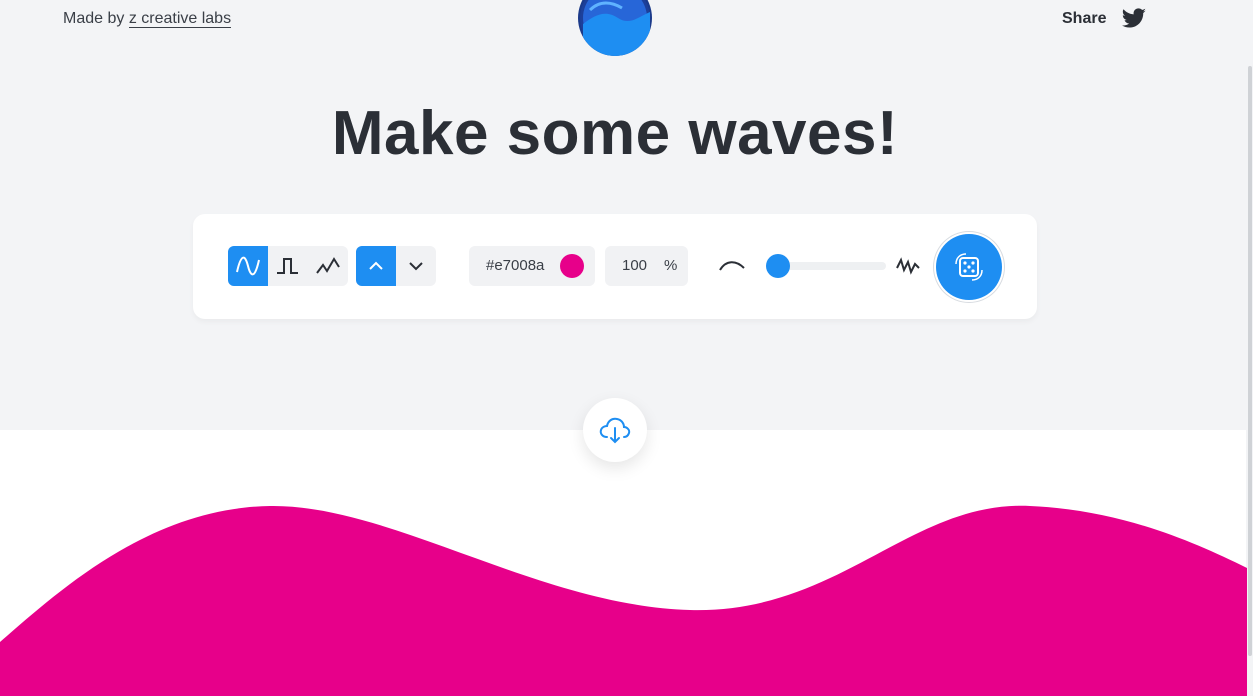  I want to click on share-label: Share, so click(1084, 19).